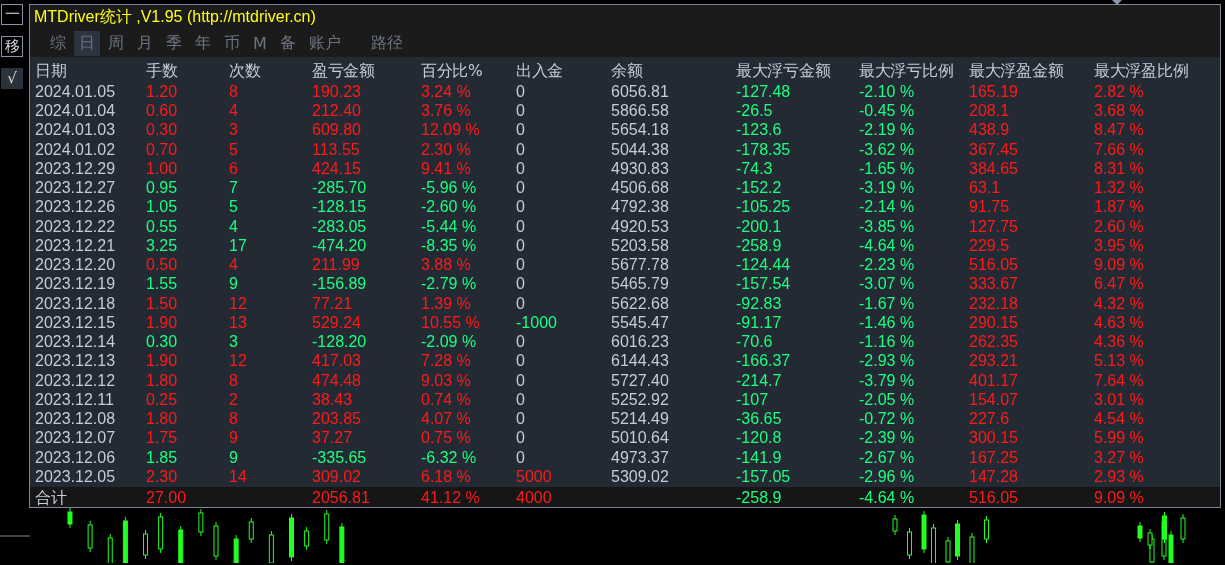  I want to click on table-cell-text: 113.55, so click(336, 149).